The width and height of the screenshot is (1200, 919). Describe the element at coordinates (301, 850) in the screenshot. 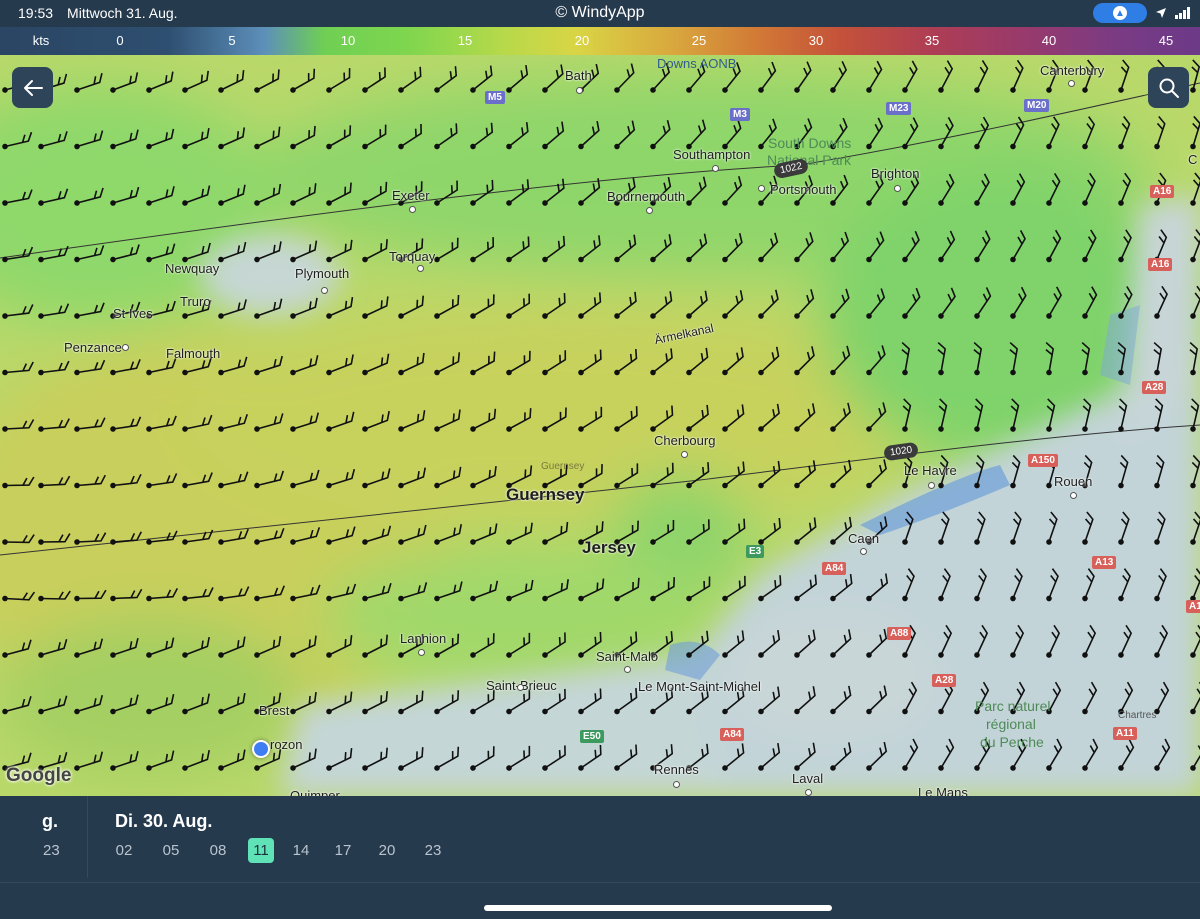

I see `hour-14: 14` at that location.